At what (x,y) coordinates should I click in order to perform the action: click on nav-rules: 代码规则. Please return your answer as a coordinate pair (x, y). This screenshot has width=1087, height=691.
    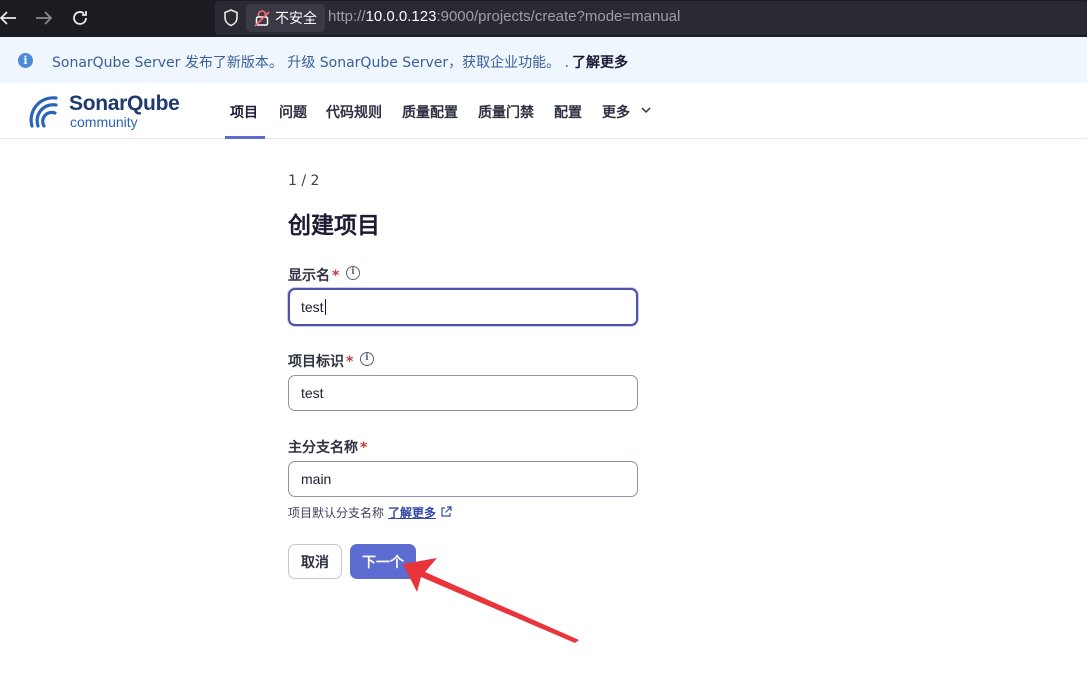
    Looking at the image, I should click on (354, 112).